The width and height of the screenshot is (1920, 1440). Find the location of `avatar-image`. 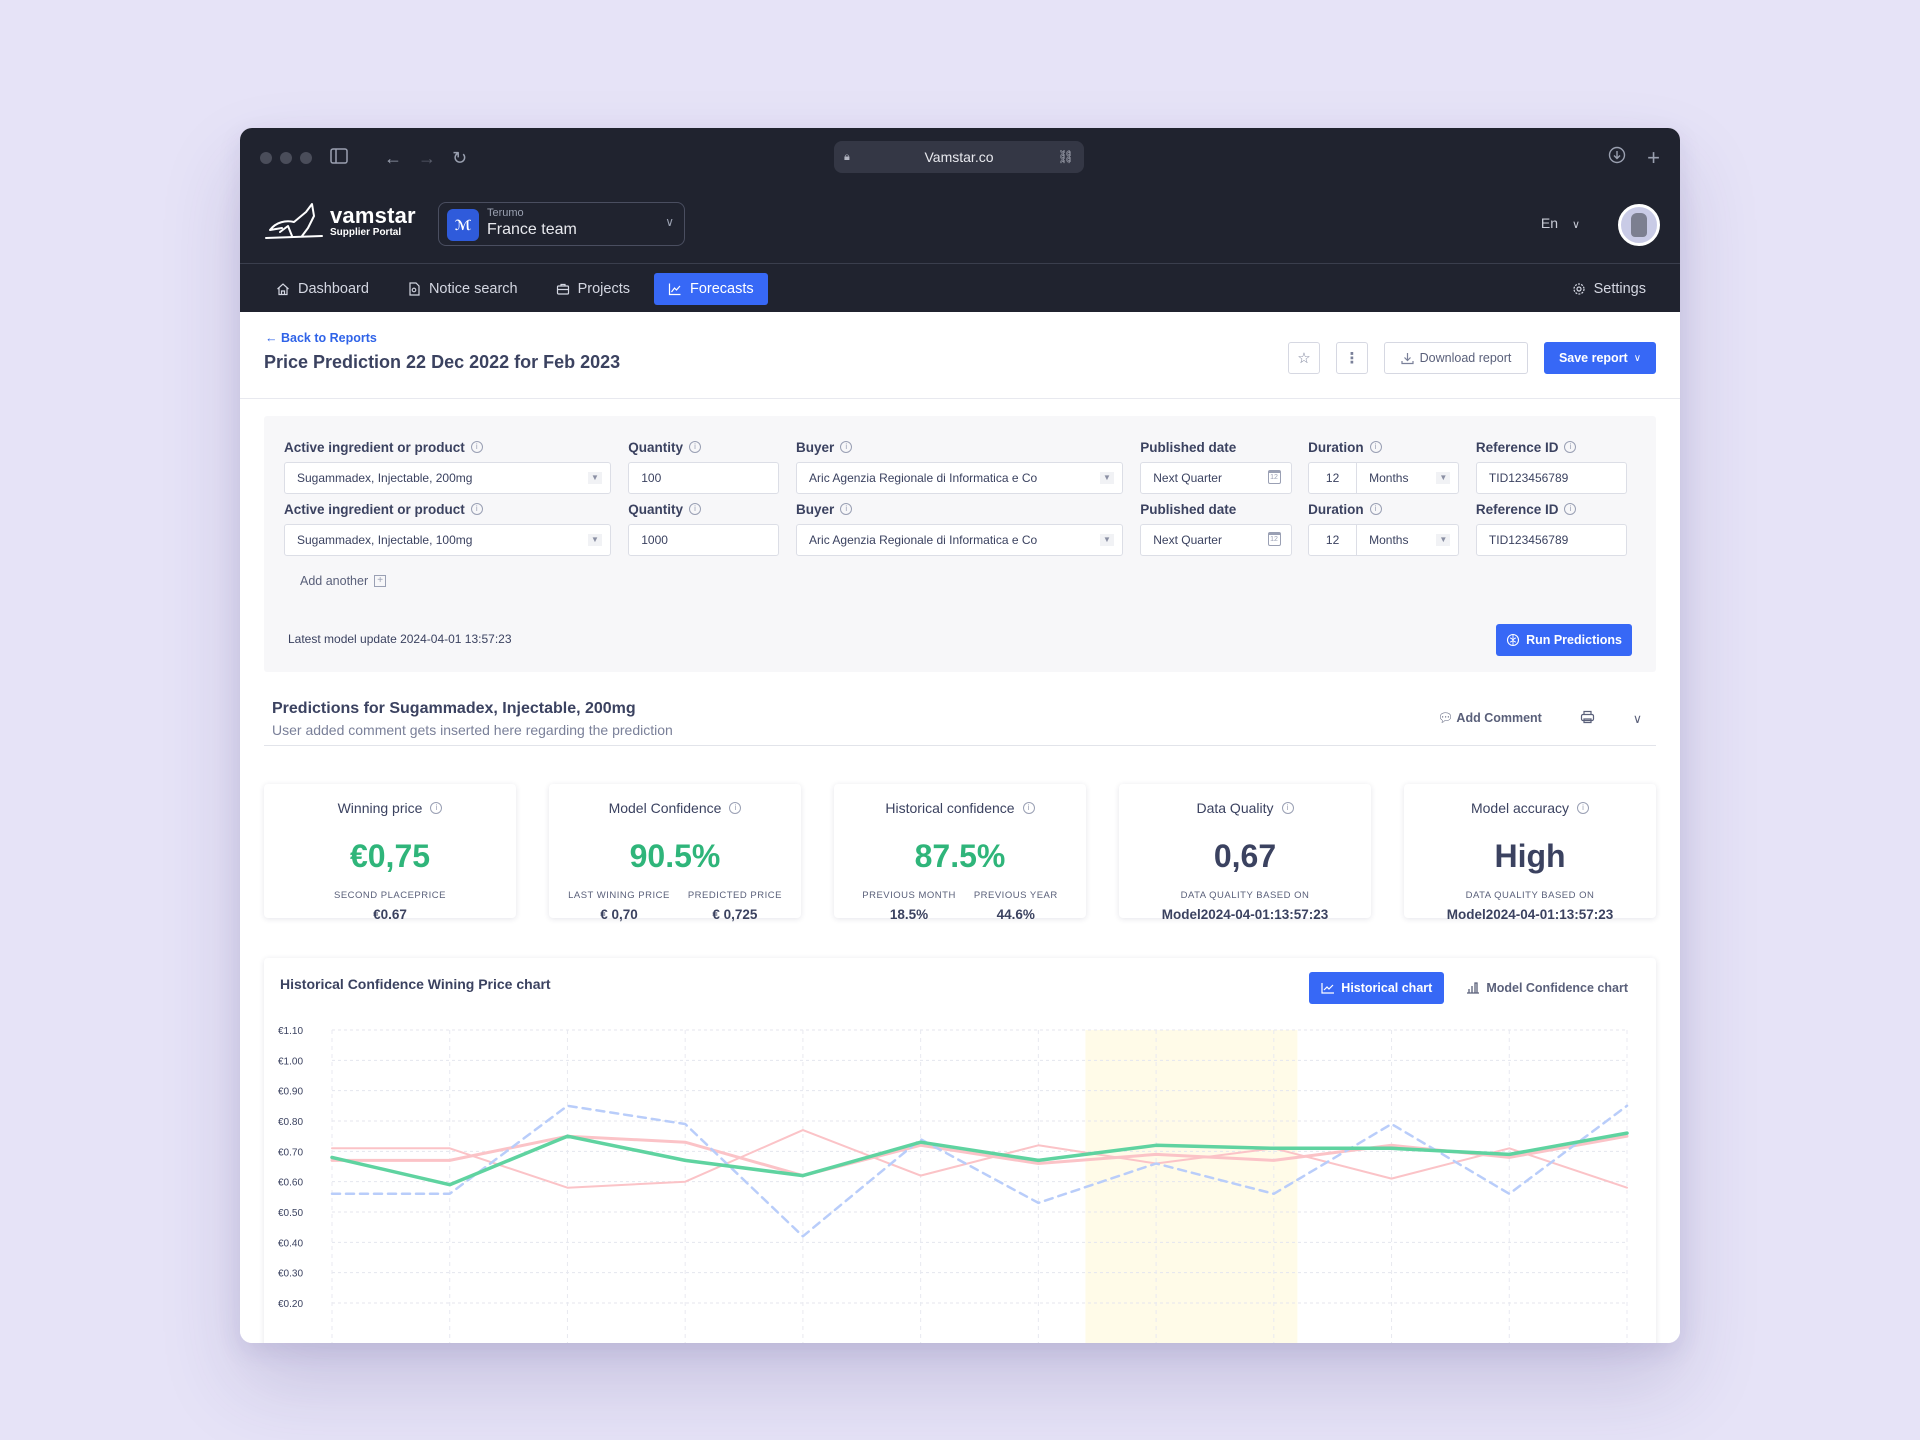

avatar-image is located at coordinates (1639, 225).